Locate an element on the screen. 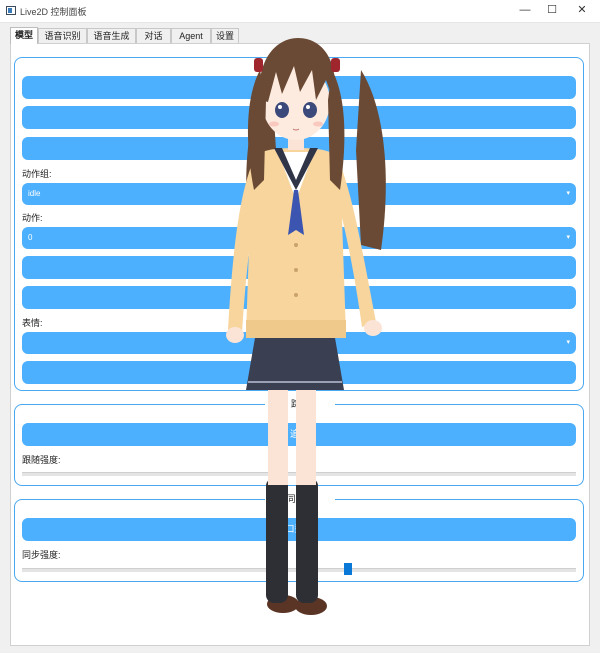 This screenshot has width=600, height=653. app-icon is located at coordinates (11, 10).